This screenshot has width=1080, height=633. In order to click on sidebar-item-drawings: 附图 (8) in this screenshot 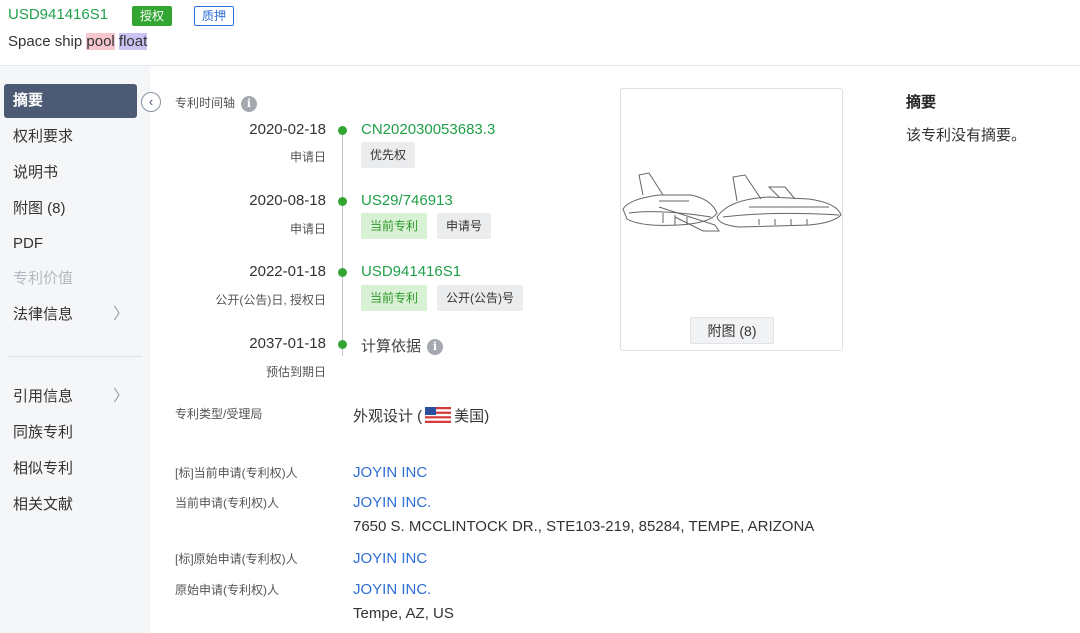, I will do `click(70, 209)`.